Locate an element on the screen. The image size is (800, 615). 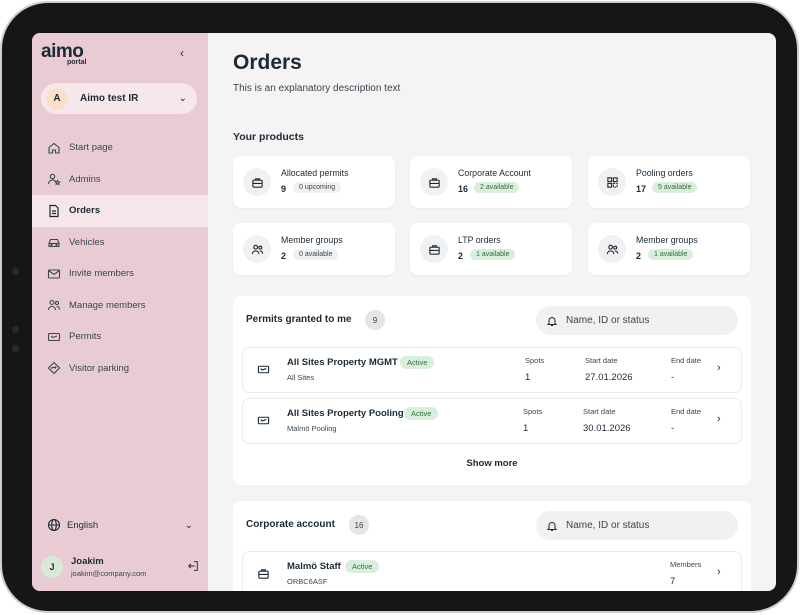
sidebar-item-invite-members: Invite members is located at coordinates (120, 274).